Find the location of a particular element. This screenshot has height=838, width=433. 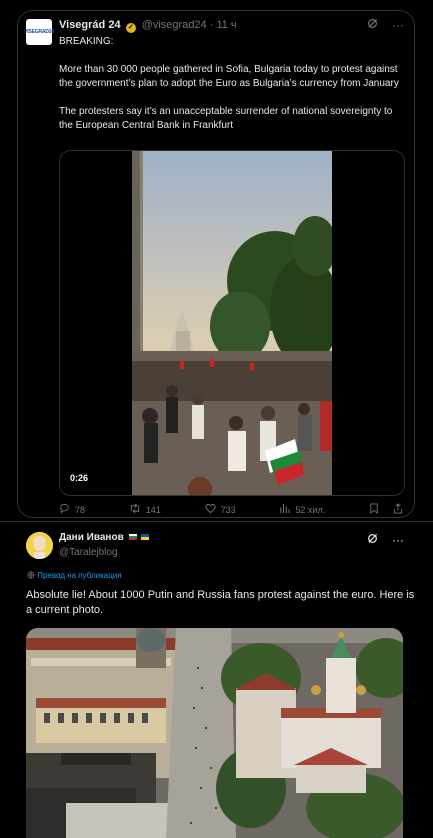

quoted-post-tools: ··· is located at coordinates (385, 25).